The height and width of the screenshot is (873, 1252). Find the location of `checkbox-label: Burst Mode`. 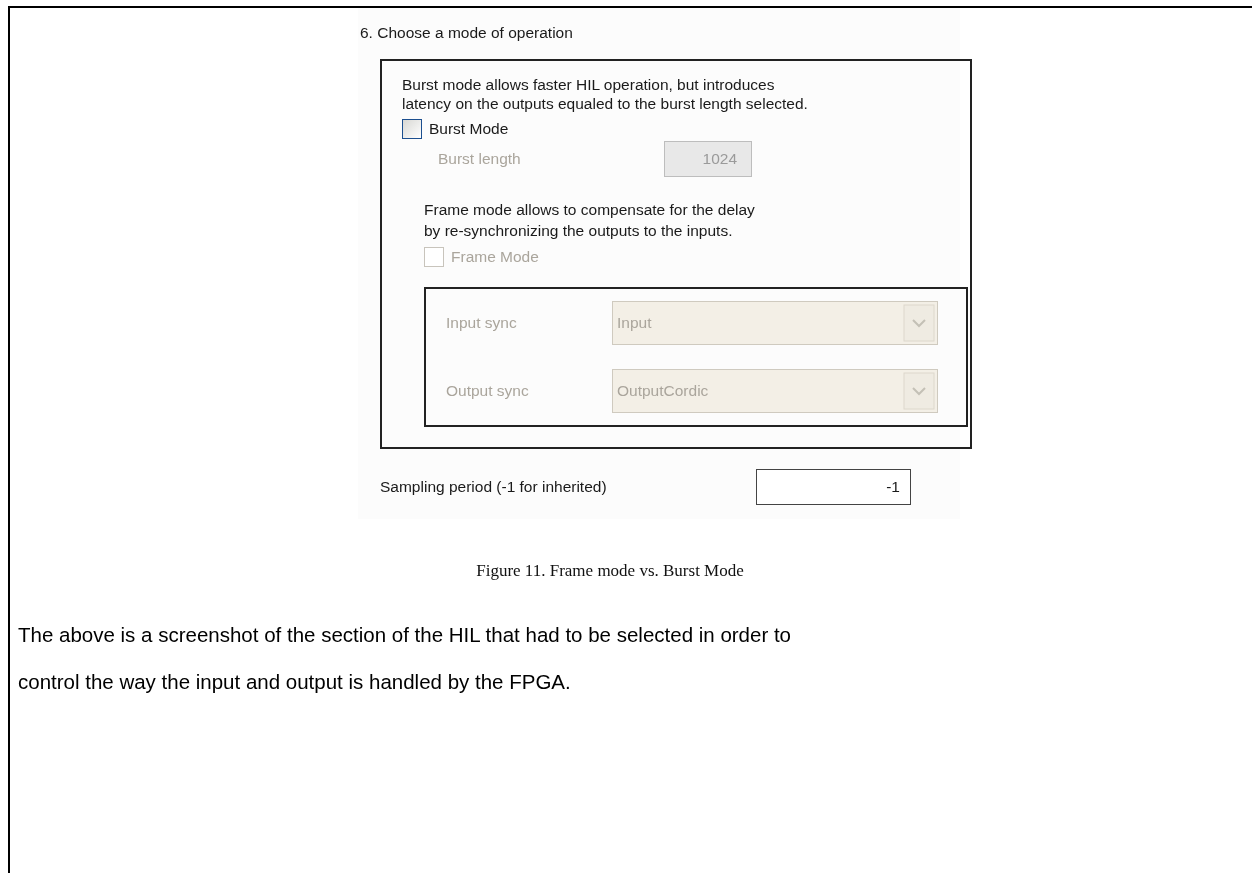

checkbox-label: Burst Mode is located at coordinates (469, 129).